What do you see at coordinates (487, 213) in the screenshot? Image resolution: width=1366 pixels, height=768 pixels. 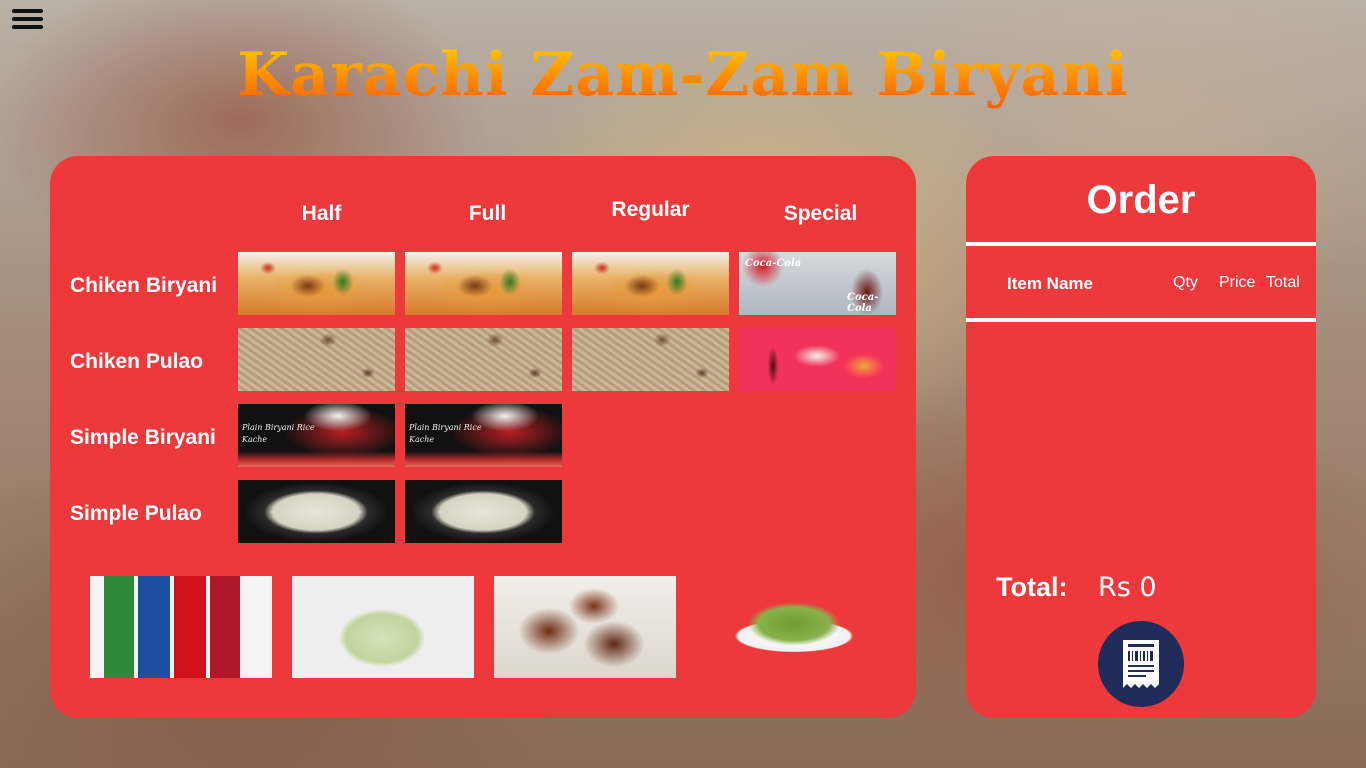 I see `column-header-full: Full` at bounding box center [487, 213].